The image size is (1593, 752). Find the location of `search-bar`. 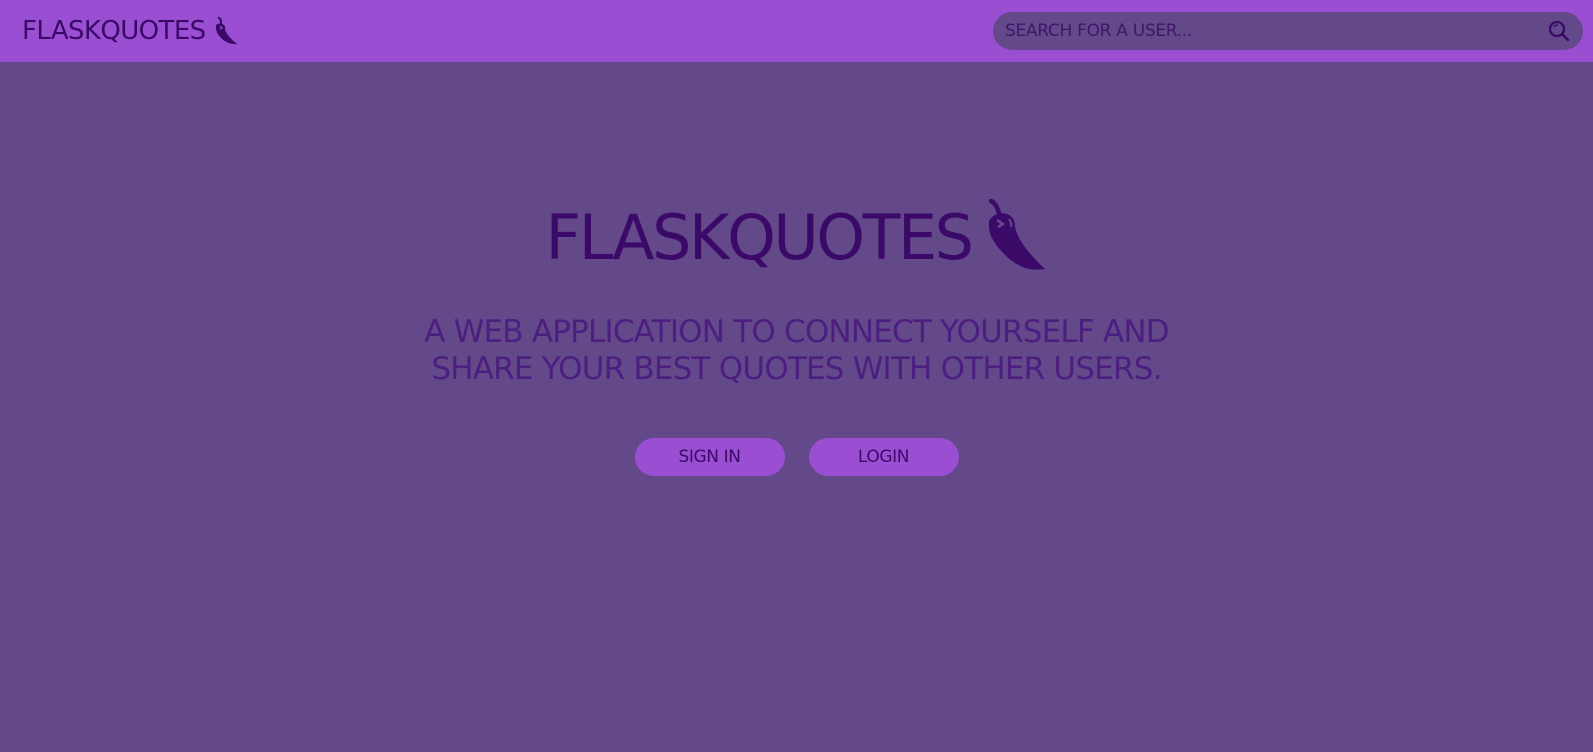

search-bar is located at coordinates (1288, 31).